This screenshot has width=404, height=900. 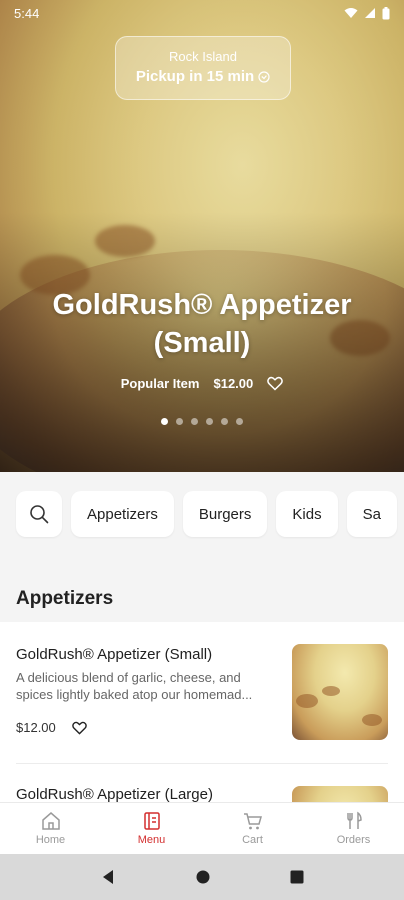 What do you see at coordinates (202, 324) in the screenshot?
I see `hero-title: GoldRush® Appetizer (Small)` at bounding box center [202, 324].